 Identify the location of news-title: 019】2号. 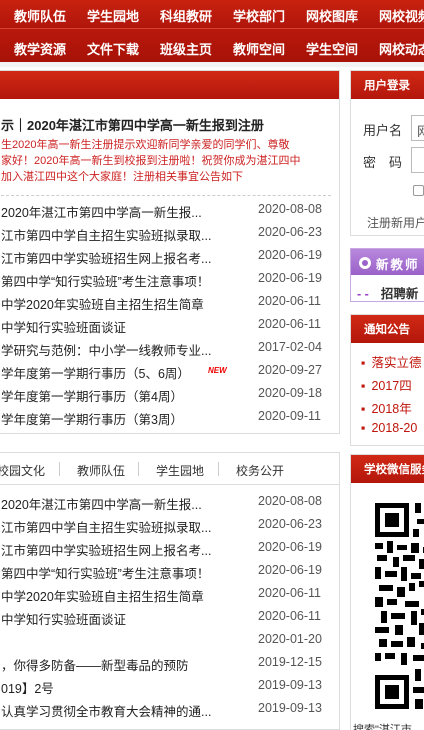
(27, 687).